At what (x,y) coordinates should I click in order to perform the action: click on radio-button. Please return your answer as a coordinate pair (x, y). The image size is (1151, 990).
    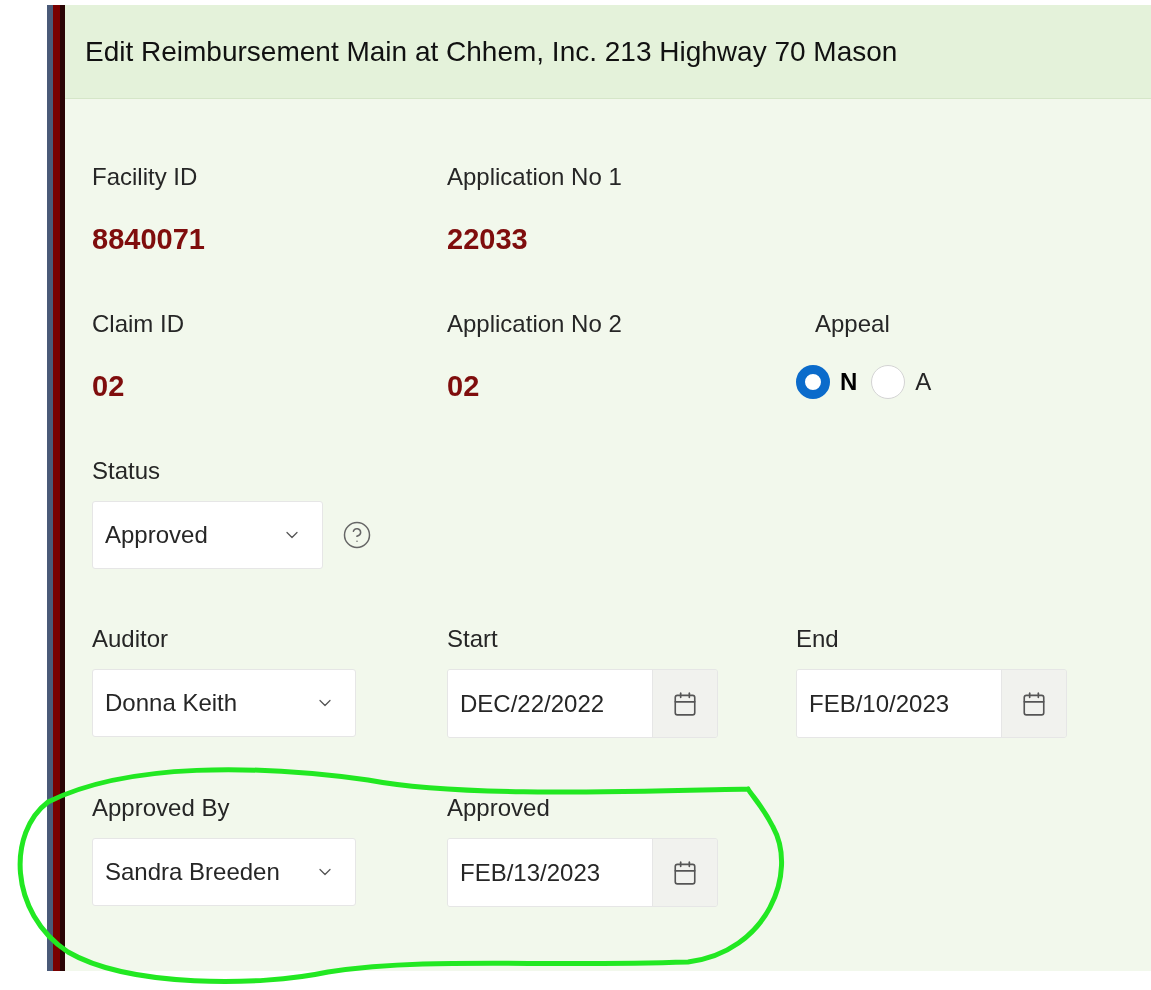
    Looking at the image, I should click on (813, 382).